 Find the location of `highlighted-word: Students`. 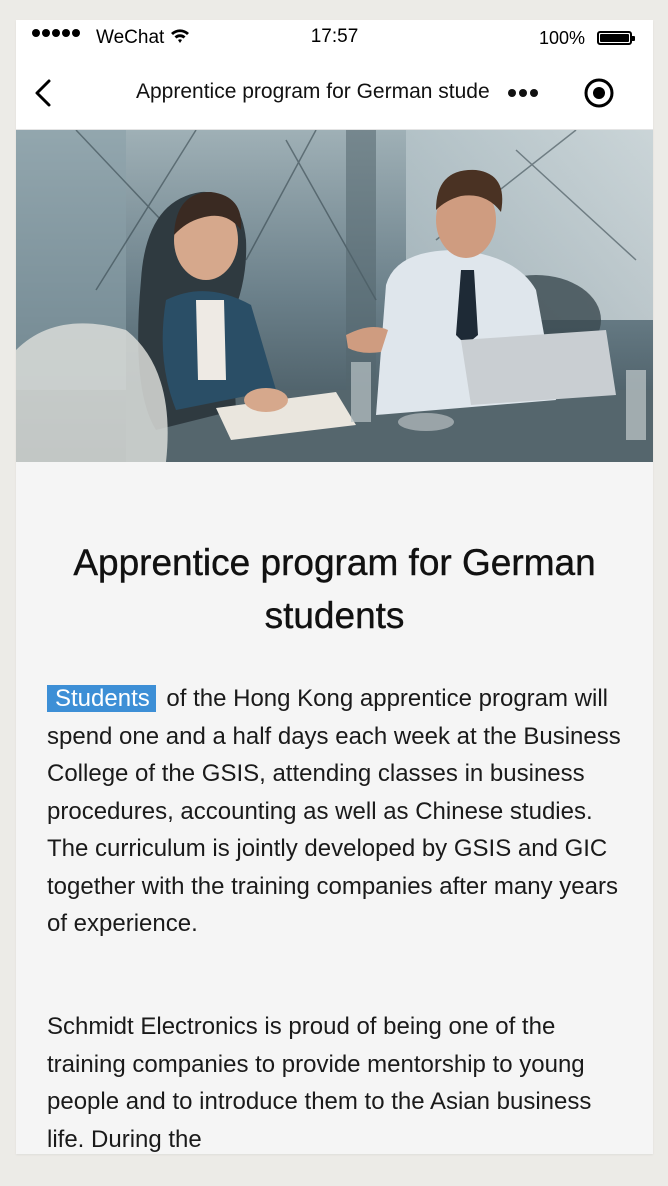

highlighted-word: Students is located at coordinates (101, 698).